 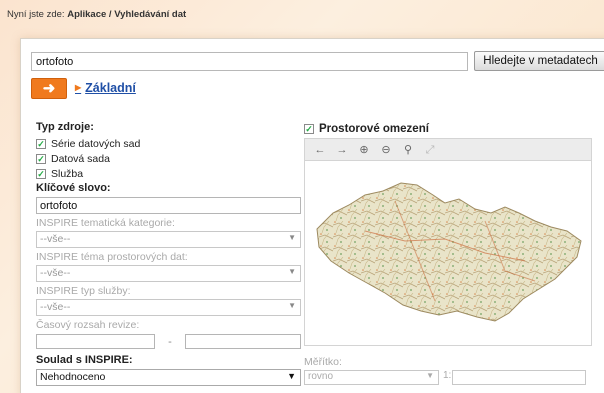 I want to click on inspire-service-value: --vše--, so click(x=55, y=307).